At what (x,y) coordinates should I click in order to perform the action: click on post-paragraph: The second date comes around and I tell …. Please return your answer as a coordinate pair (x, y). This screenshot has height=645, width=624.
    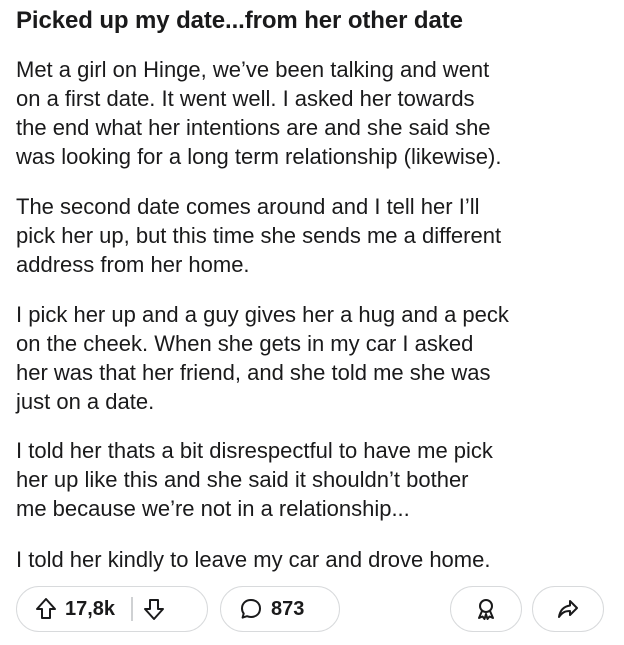
    Looking at the image, I should click on (316, 235).